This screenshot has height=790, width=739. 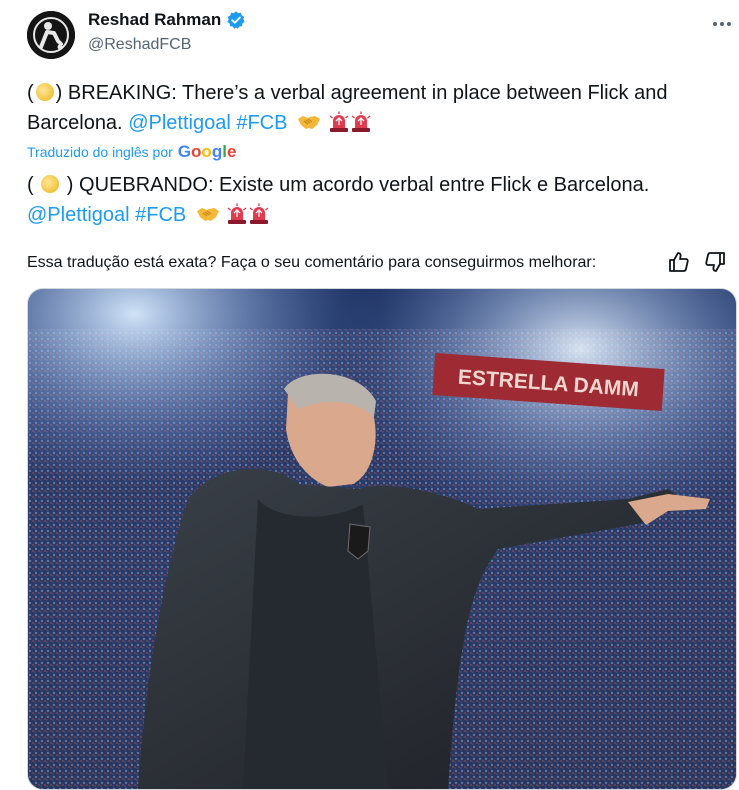 I want to click on translated-by-label: Traduzido do inglês por, so click(x=100, y=152).